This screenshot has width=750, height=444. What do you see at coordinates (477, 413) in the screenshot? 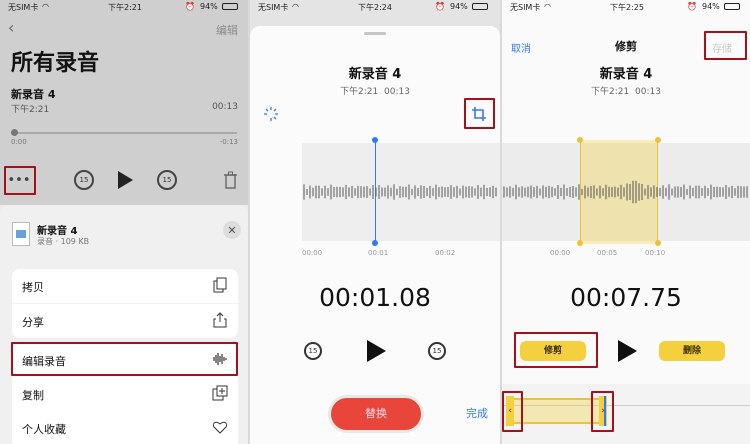
I see `done-button: 完成` at bounding box center [477, 413].